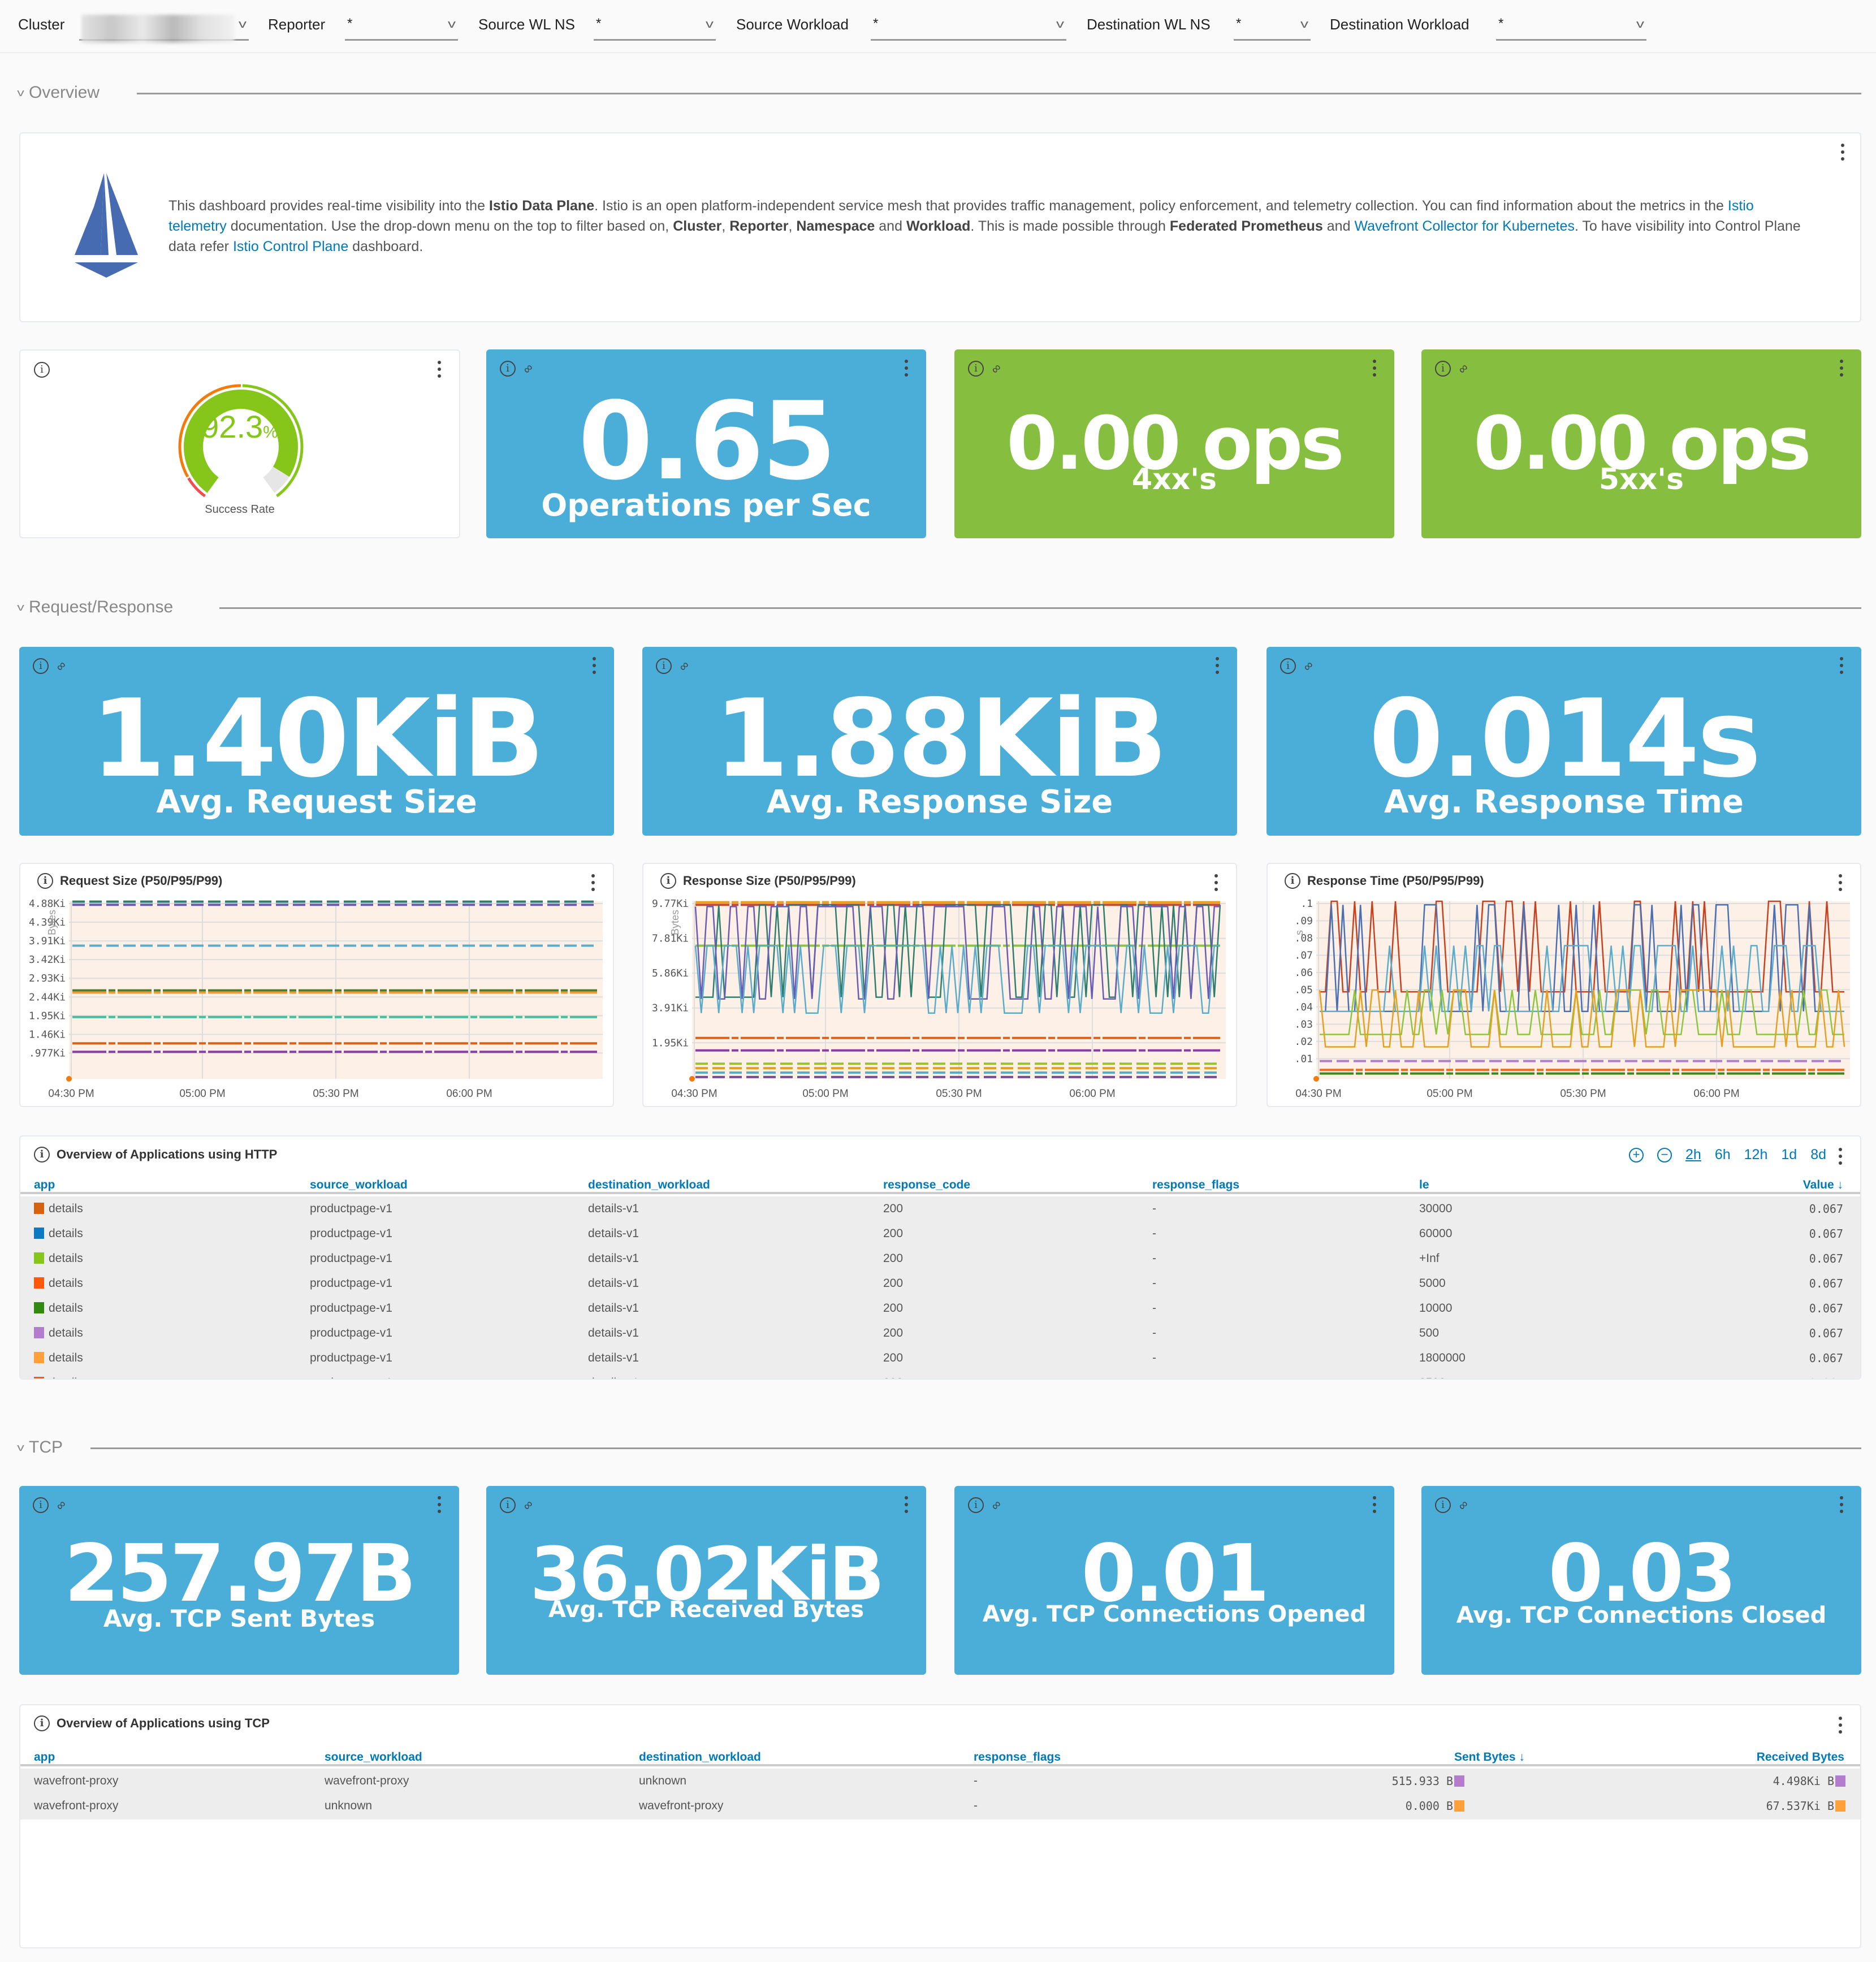 Image resolution: width=1876 pixels, height=1962 pixels. What do you see at coordinates (1800, 1757) in the screenshot?
I see `column-header-received-bytes: Received Bytes` at bounding box center [1800, 1757].